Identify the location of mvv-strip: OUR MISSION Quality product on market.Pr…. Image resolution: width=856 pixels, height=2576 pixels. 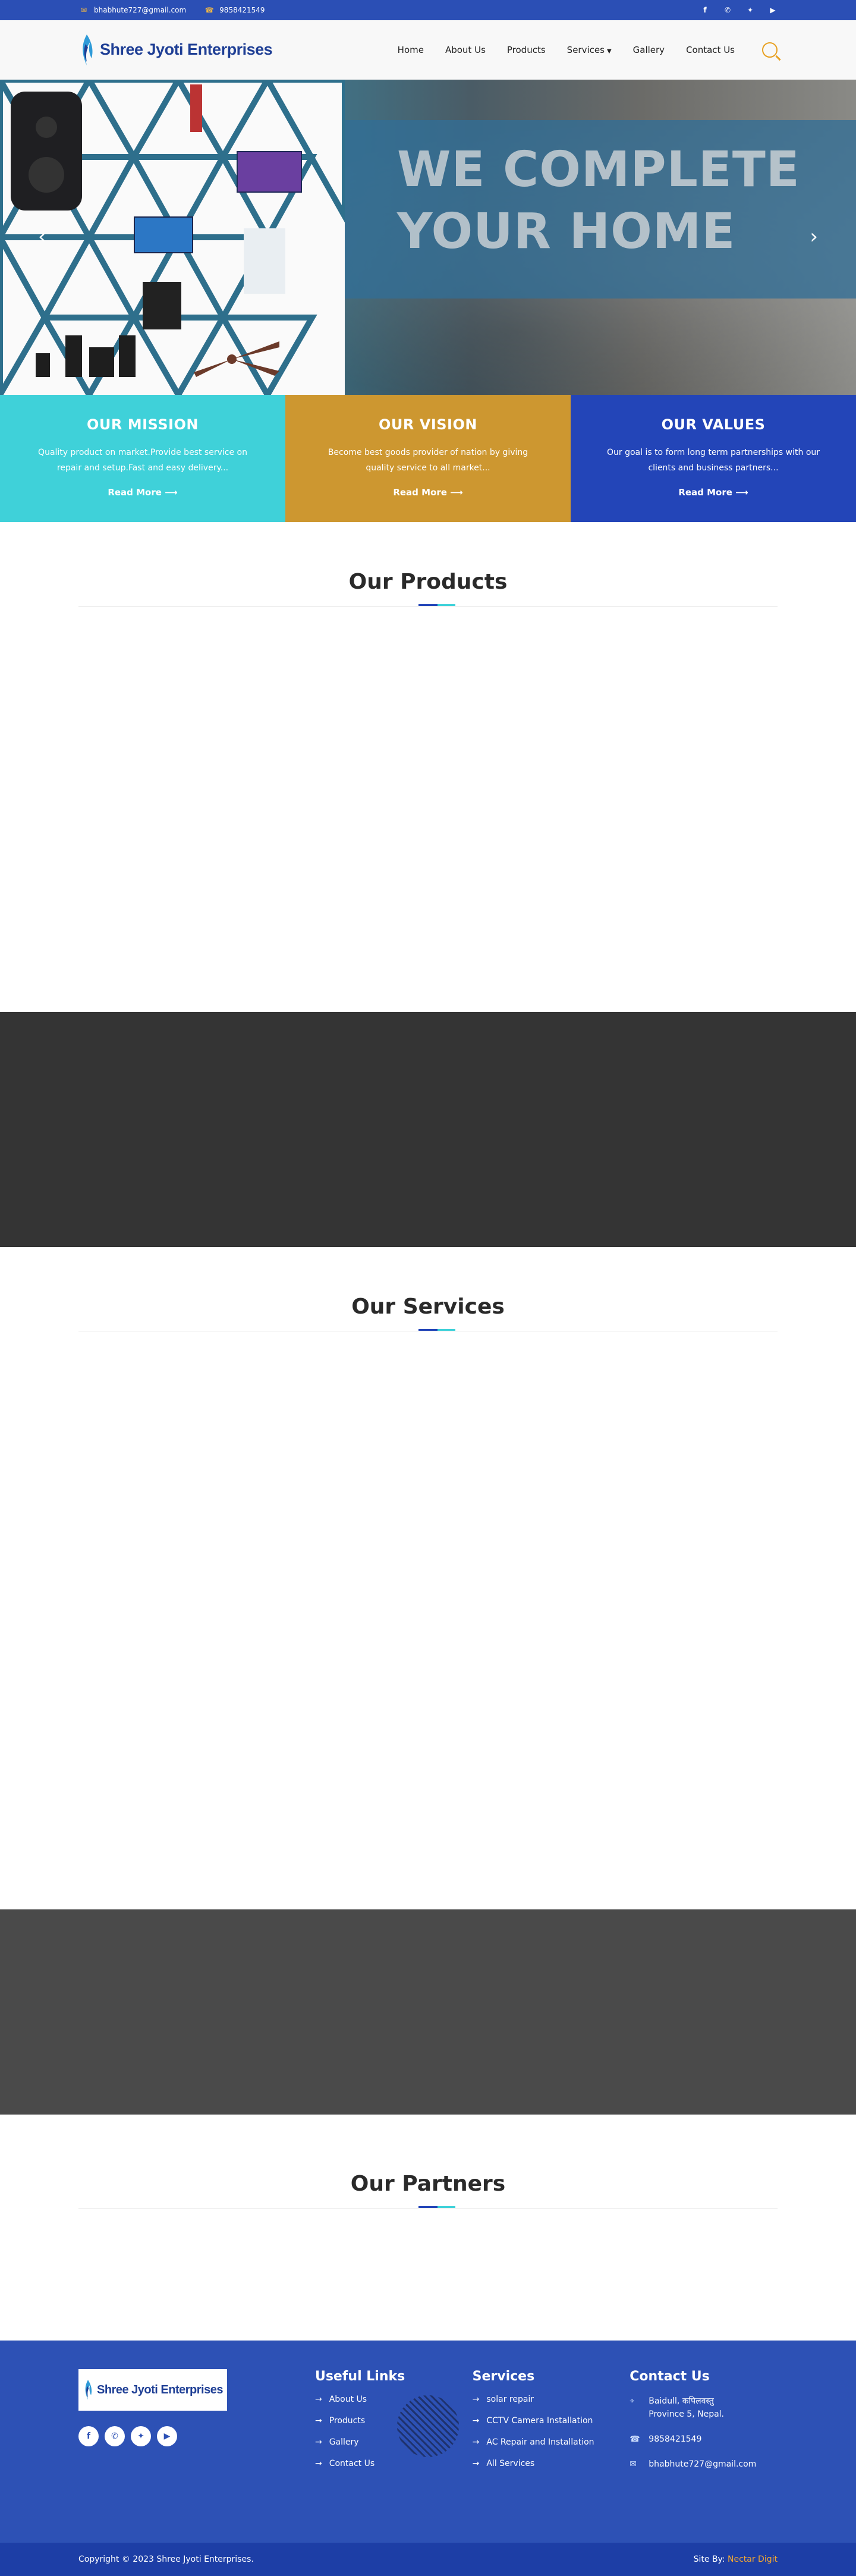
(428, 458).